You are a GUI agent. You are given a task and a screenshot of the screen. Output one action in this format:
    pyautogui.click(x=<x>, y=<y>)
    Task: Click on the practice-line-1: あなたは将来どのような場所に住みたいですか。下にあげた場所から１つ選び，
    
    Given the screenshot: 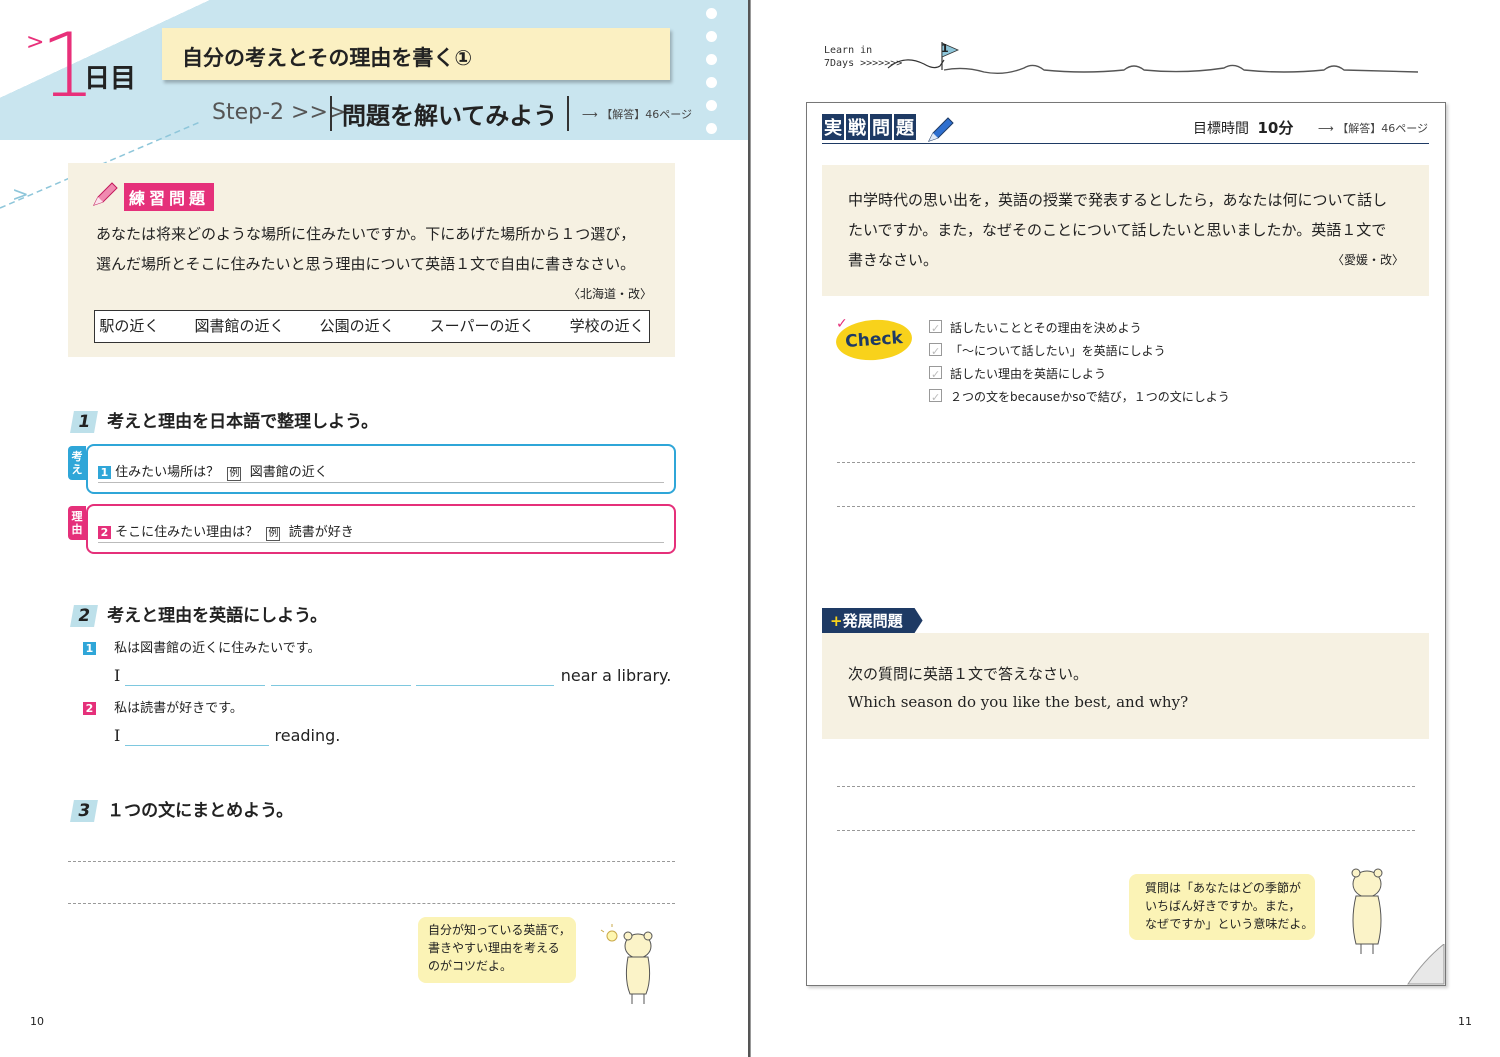 What is the action you would take?
    pyautogui.click(x=366, y=234)
    